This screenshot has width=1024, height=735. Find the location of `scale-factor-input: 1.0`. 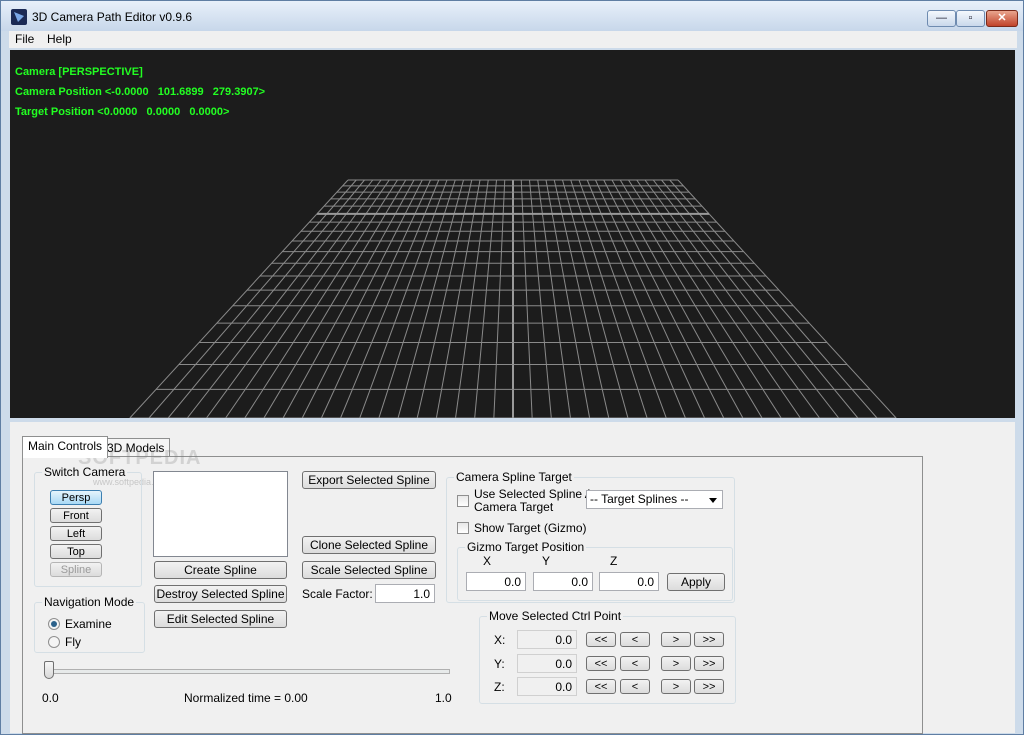

scale-factor-input: 1.0 is located at coordinates (405, 593).